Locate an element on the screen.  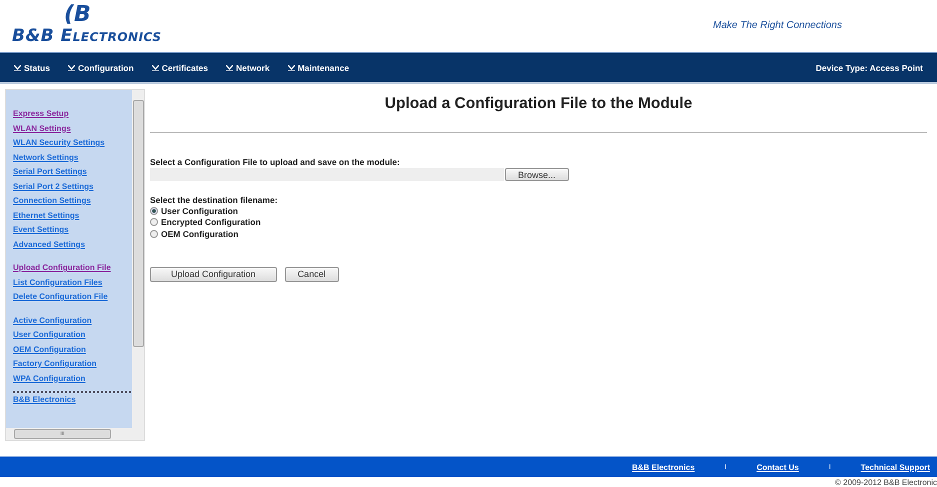
nav-link: Status is located at coordinates (32, 67).